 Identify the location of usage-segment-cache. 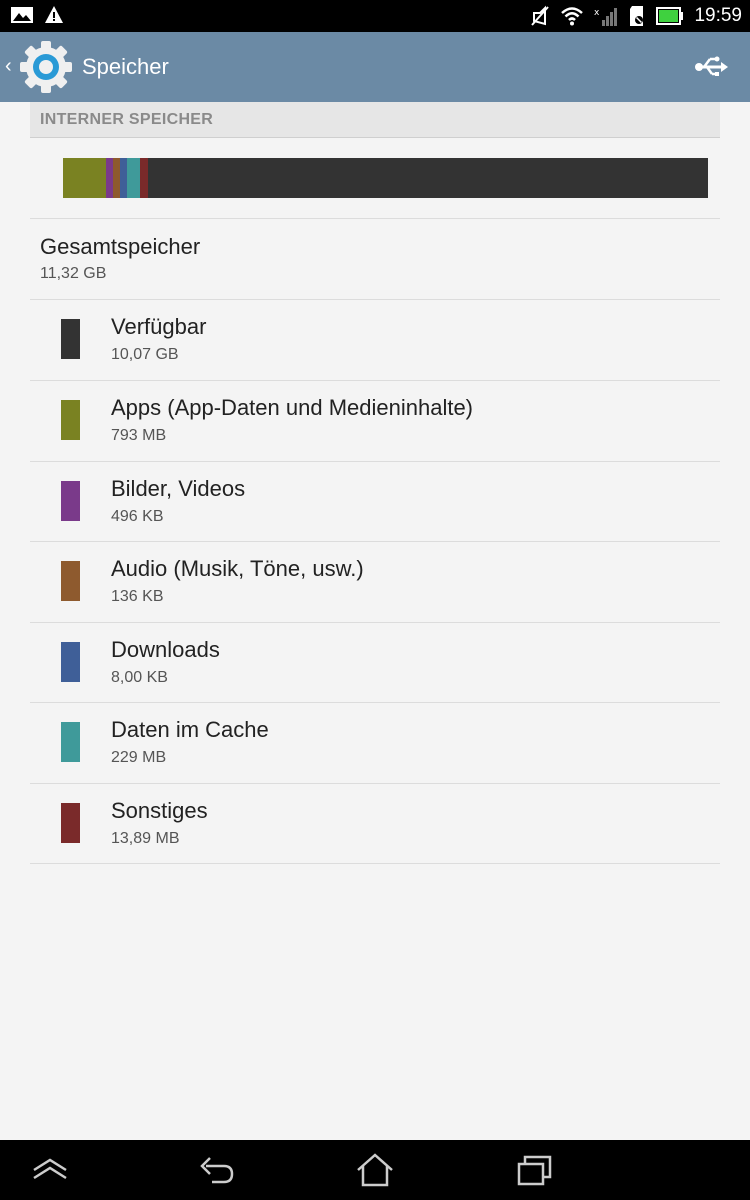
(134, 178).